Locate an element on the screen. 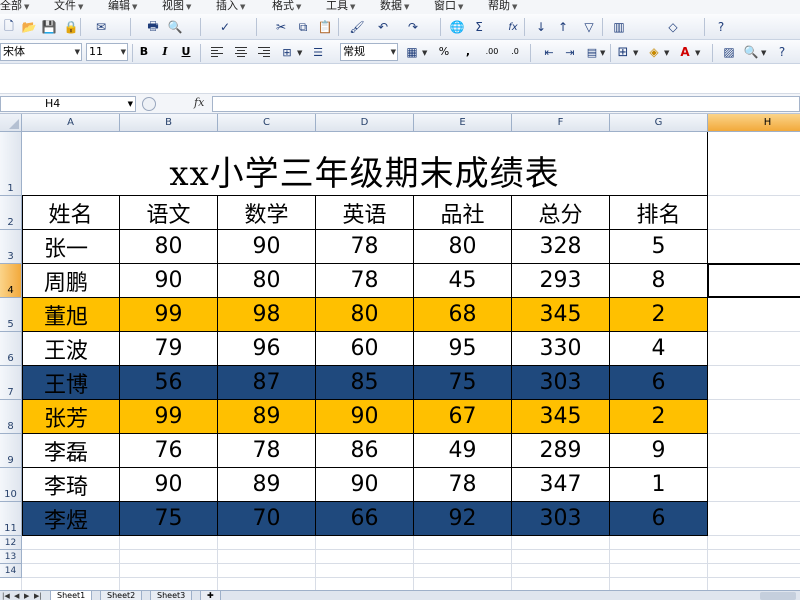 This screenshot has height=600, width=800. name-box: H4 ▼ is located at coordinates (68, 104).